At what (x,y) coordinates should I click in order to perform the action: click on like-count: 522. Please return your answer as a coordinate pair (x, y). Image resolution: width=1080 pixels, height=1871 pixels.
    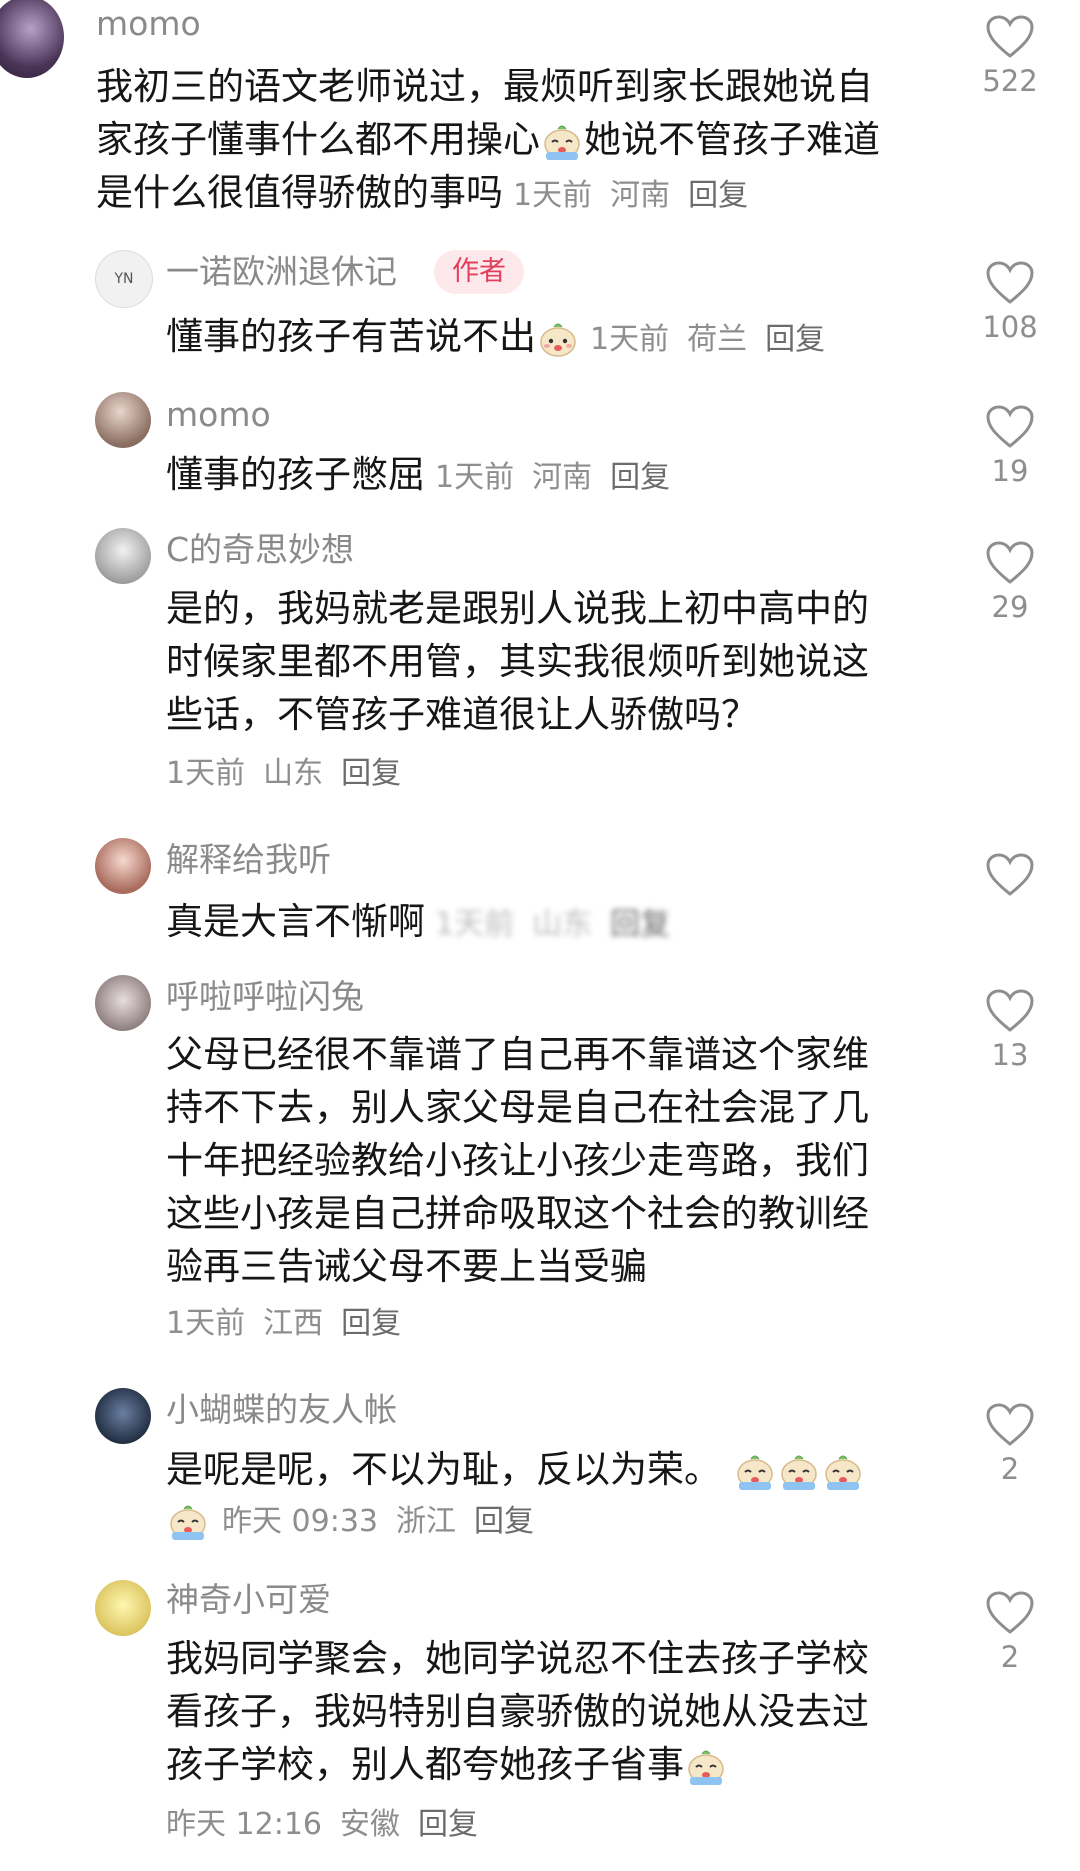
    Looking at the image, I should click on (1010, 81).